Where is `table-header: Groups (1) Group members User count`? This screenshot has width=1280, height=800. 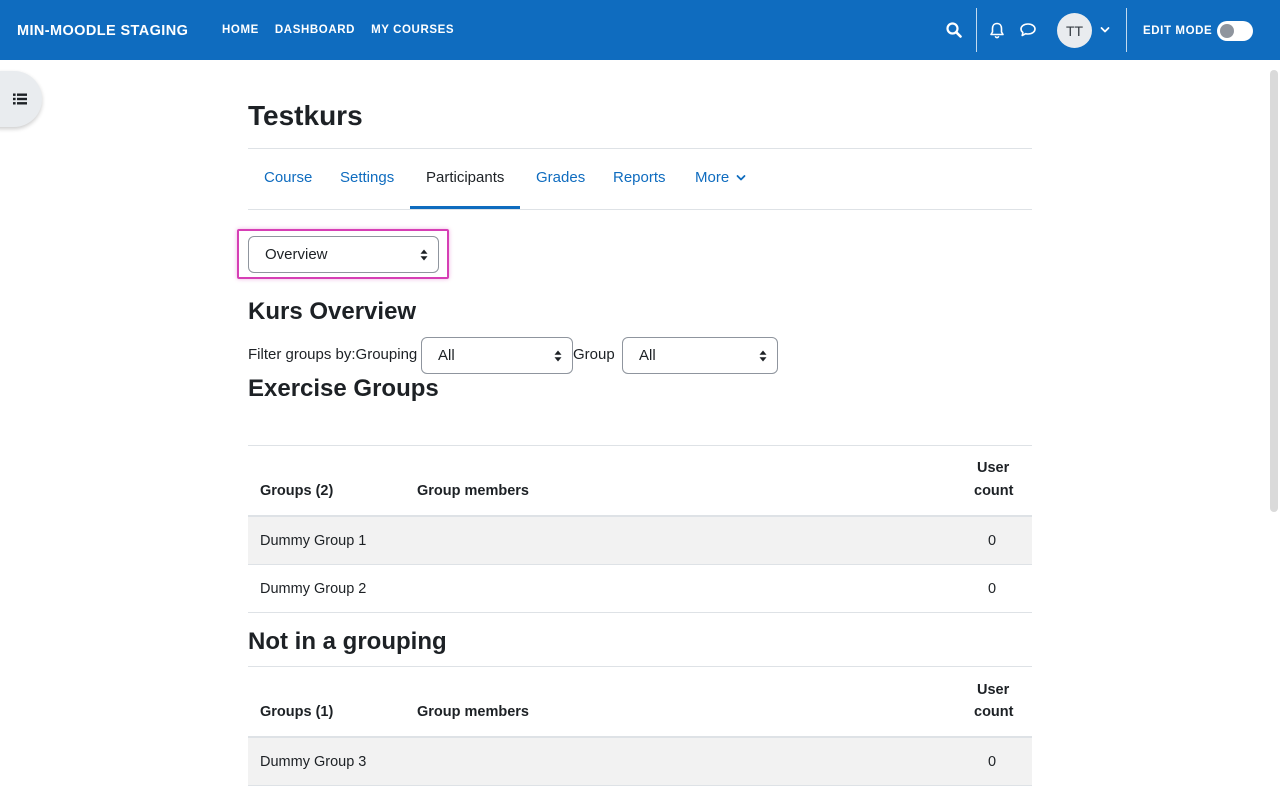
table-header: Groups (1) Group members User count is located at coordinates (640, 702).